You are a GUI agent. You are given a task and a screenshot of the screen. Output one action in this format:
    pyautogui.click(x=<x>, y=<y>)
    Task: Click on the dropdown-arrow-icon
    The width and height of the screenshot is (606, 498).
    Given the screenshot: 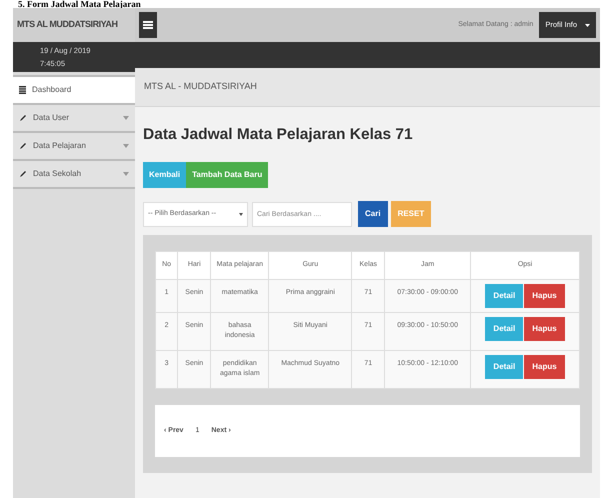 What is the action you would take?
    pyautogui.click(x=241, y=214)
    